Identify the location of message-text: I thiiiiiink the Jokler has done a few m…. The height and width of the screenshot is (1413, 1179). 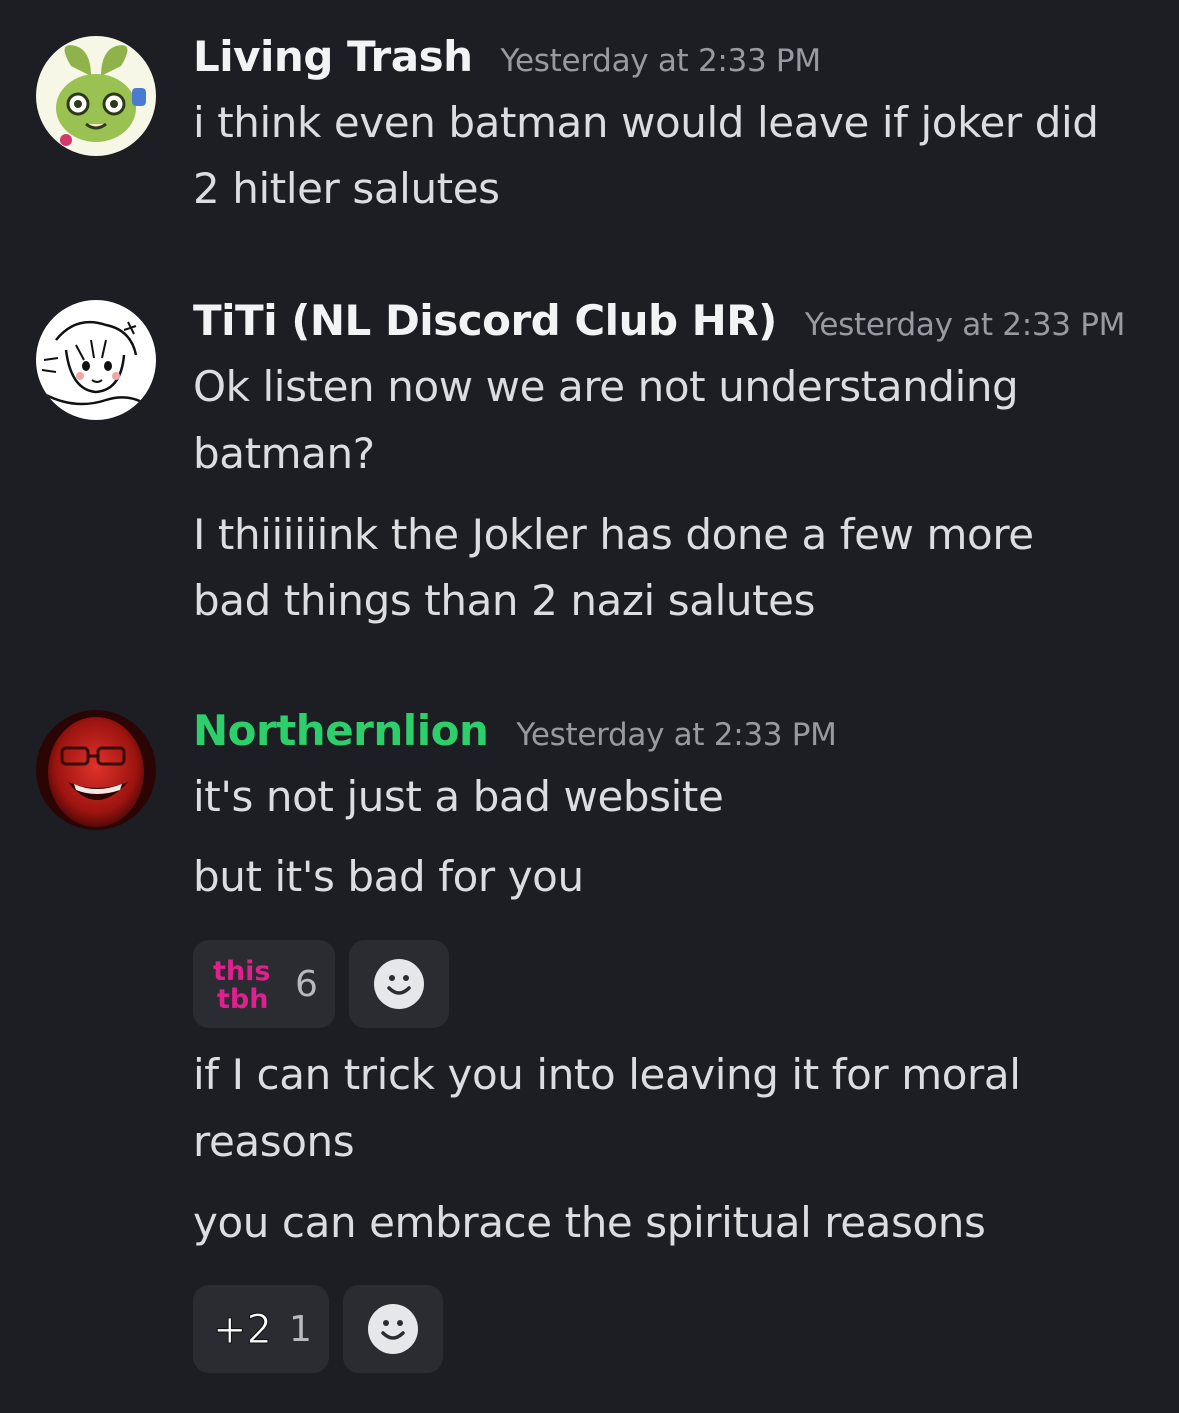
(613, 534).